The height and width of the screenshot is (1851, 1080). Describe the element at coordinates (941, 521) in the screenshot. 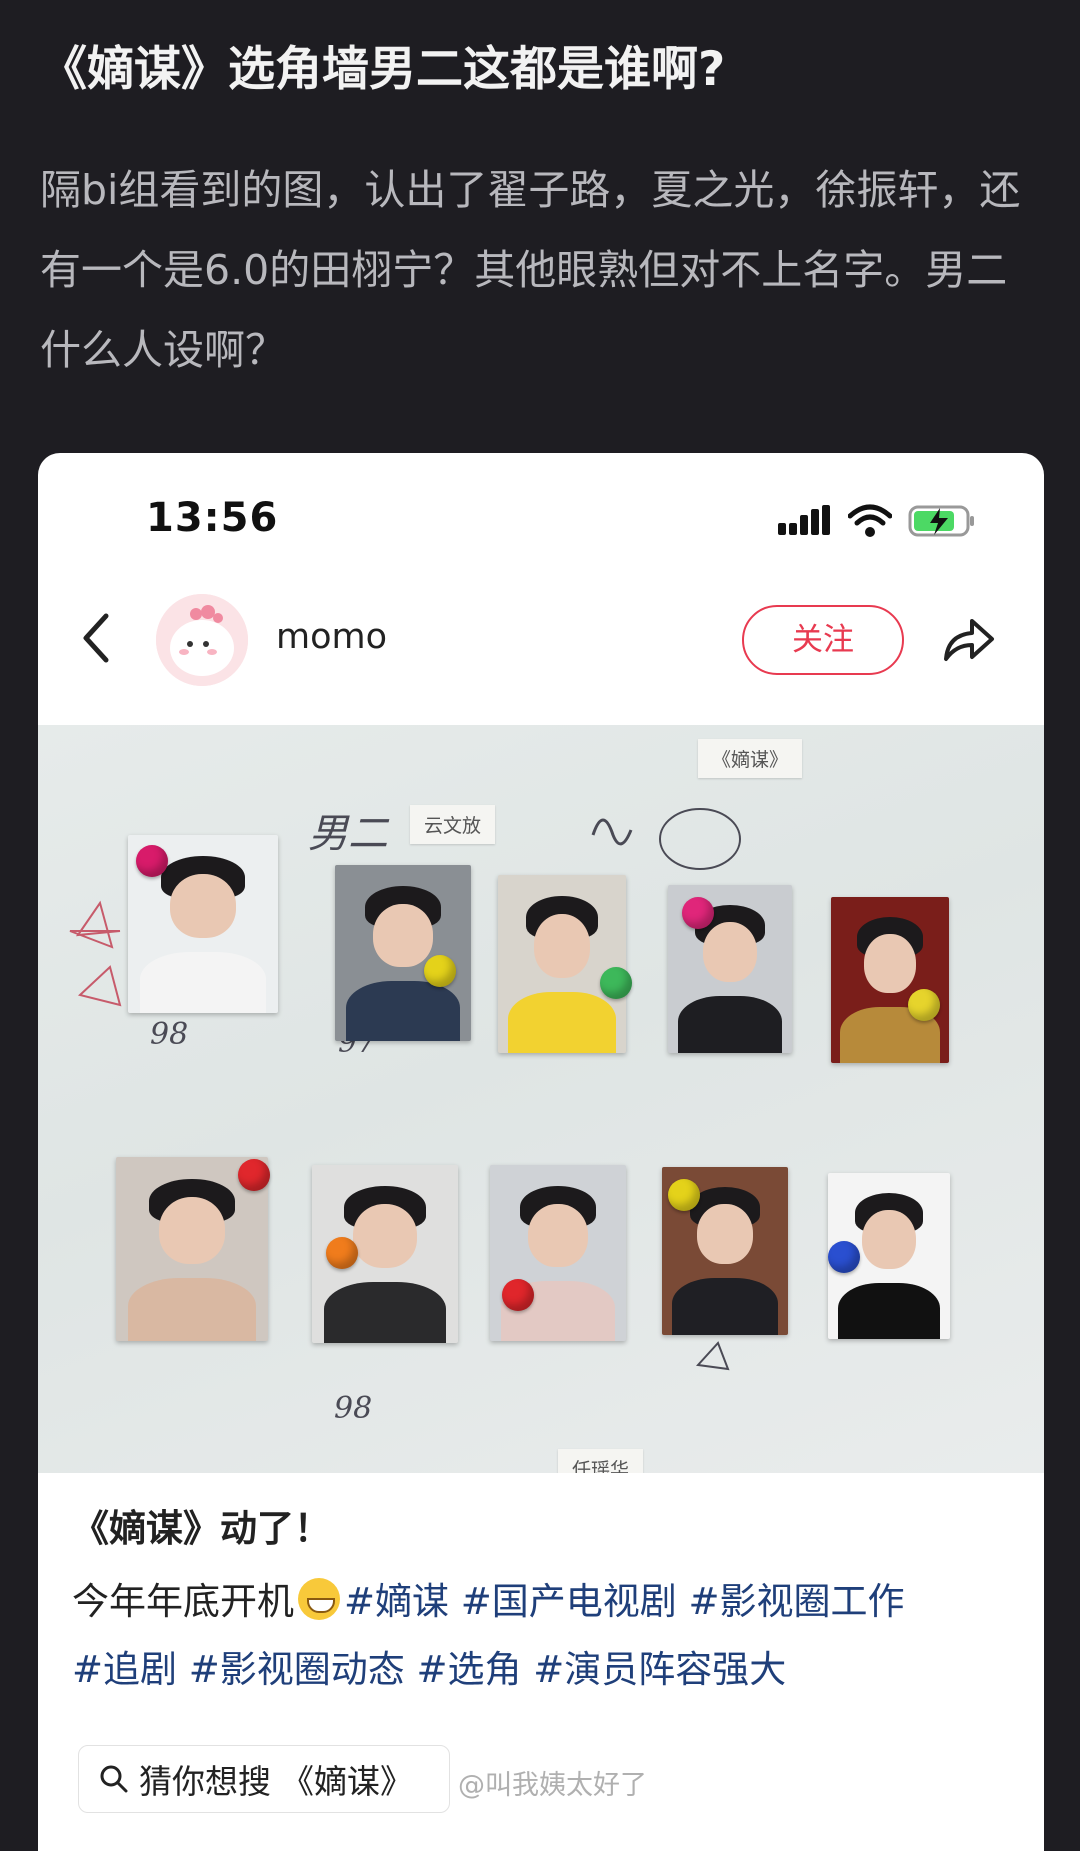

I see `battery-charging-icon` at that location.